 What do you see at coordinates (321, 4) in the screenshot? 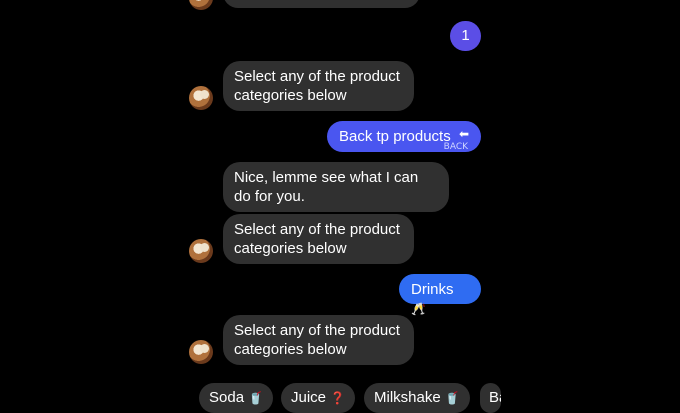
I see `message-bubble-partial` at bounding box center [321, 4].